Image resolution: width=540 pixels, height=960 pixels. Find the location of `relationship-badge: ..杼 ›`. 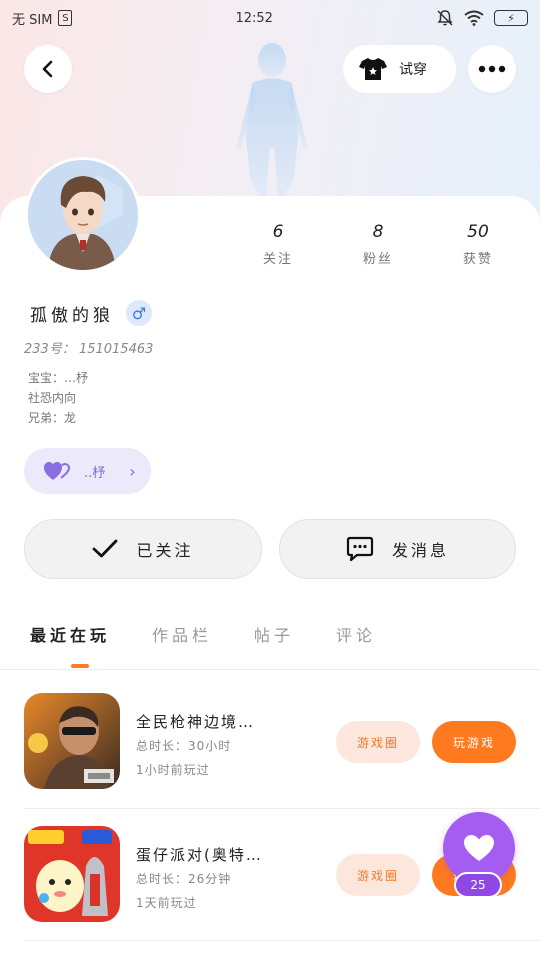

relationship-badge: ..杼 › is located at coordinates (87, 471).